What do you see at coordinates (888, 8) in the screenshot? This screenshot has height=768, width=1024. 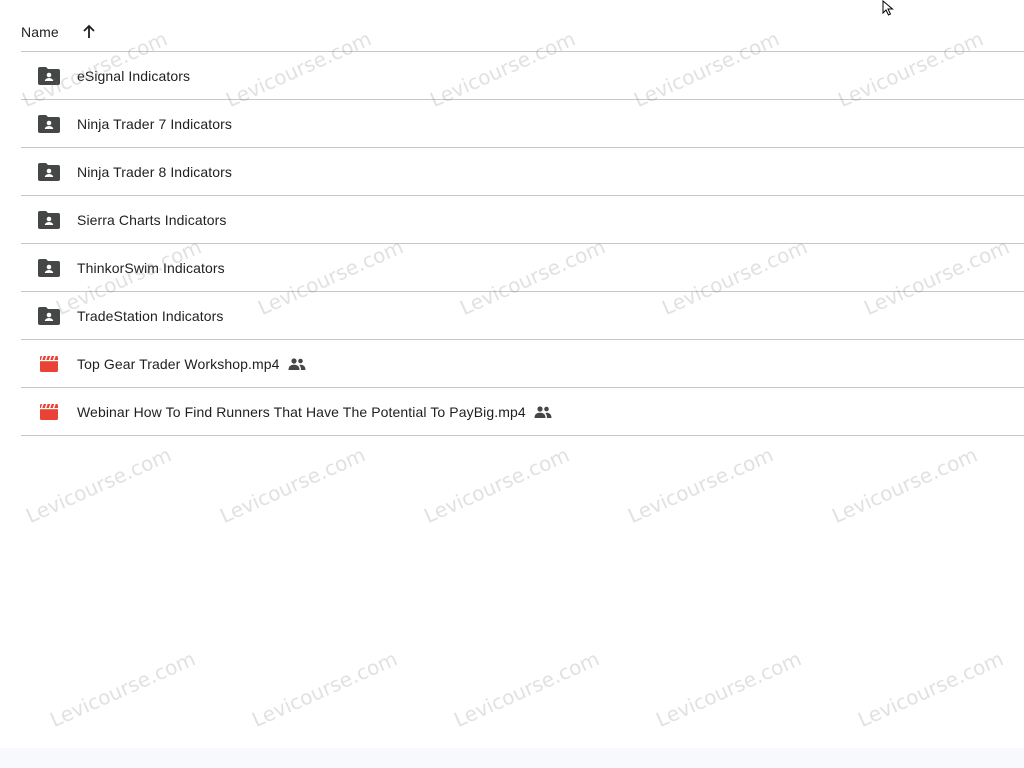 I see `mouse-cursor-icon` at bounding box center [888, 8].